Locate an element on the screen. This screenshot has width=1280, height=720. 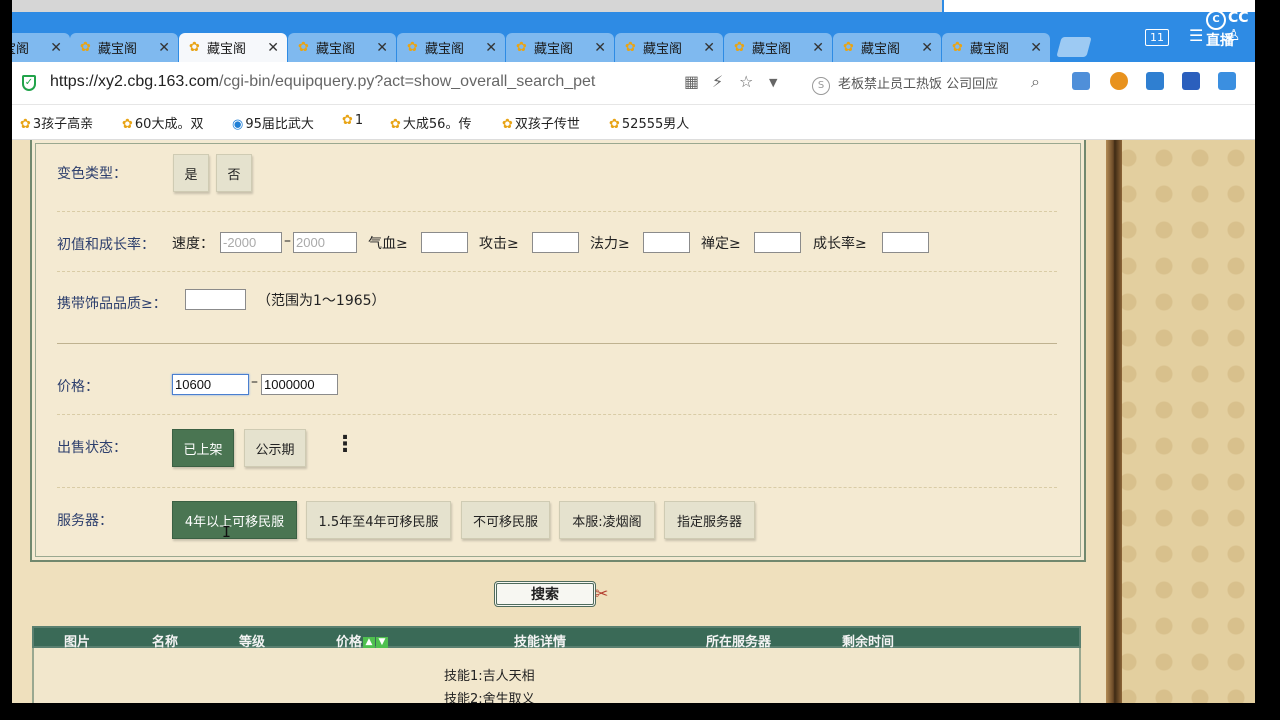
accessory-label: 携带饰品品质≥： is located at coordinates (112, 304).